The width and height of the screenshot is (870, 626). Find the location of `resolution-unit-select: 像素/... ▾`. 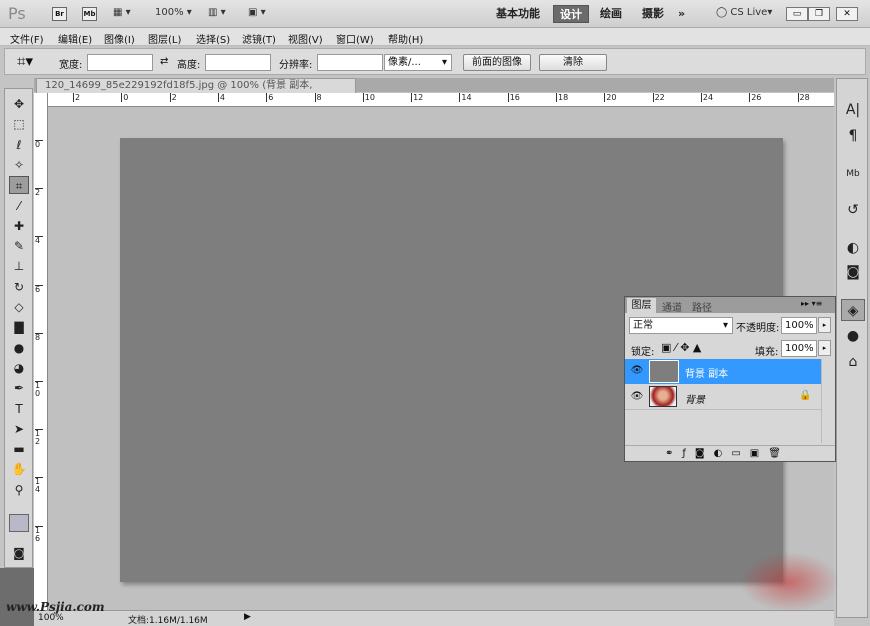

resolution-unit-select: 像素/... ▾ is located at coordinates (418, 62).